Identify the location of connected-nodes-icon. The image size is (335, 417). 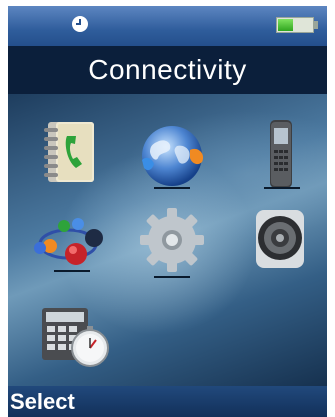
(68, 245).